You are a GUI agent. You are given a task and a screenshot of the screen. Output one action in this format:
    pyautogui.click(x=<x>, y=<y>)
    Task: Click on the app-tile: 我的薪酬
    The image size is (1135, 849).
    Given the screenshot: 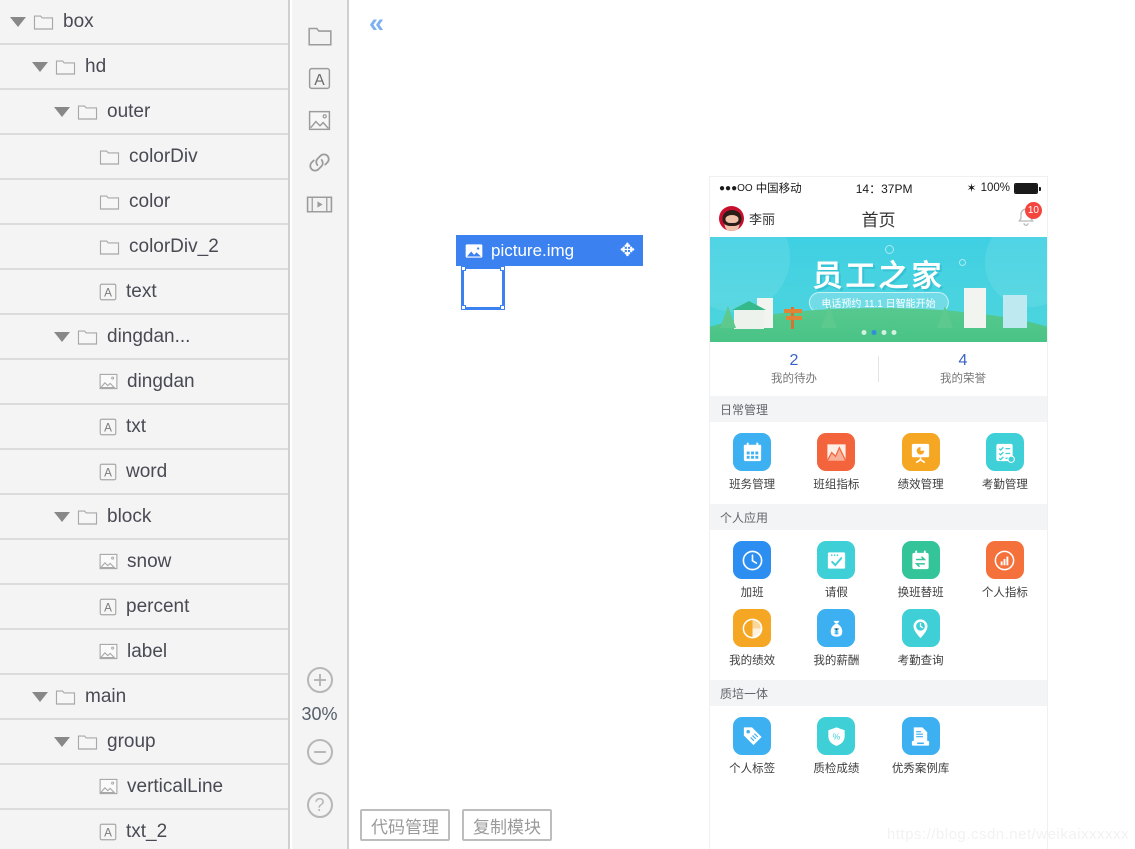 What is the action you would take?
    pyautogui.click(x=836, y=640)
    